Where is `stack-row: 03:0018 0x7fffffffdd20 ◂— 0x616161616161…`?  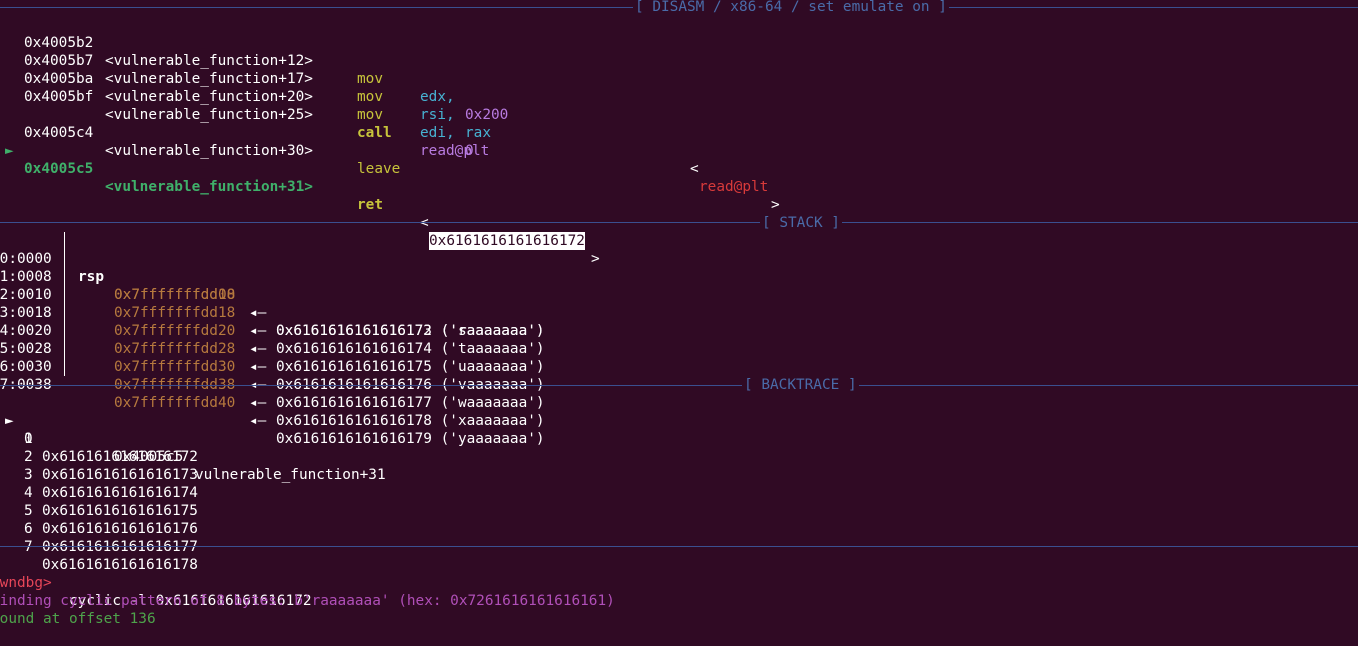 stack-row: 03:0018 0x7fffffffdd20 ◂— 0x616161616161… is located at coordinates (272, 330).